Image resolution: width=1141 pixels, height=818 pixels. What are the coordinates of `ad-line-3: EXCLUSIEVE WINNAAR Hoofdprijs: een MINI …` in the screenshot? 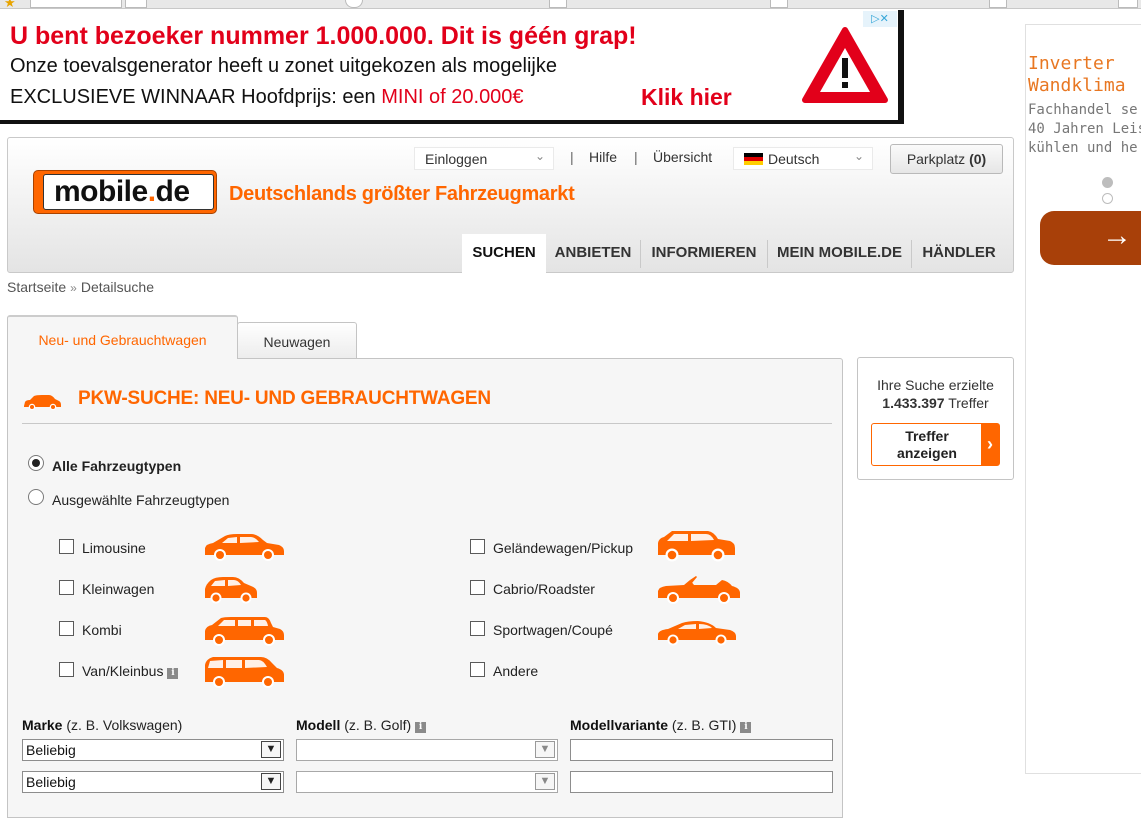 It's located at (267, 97).